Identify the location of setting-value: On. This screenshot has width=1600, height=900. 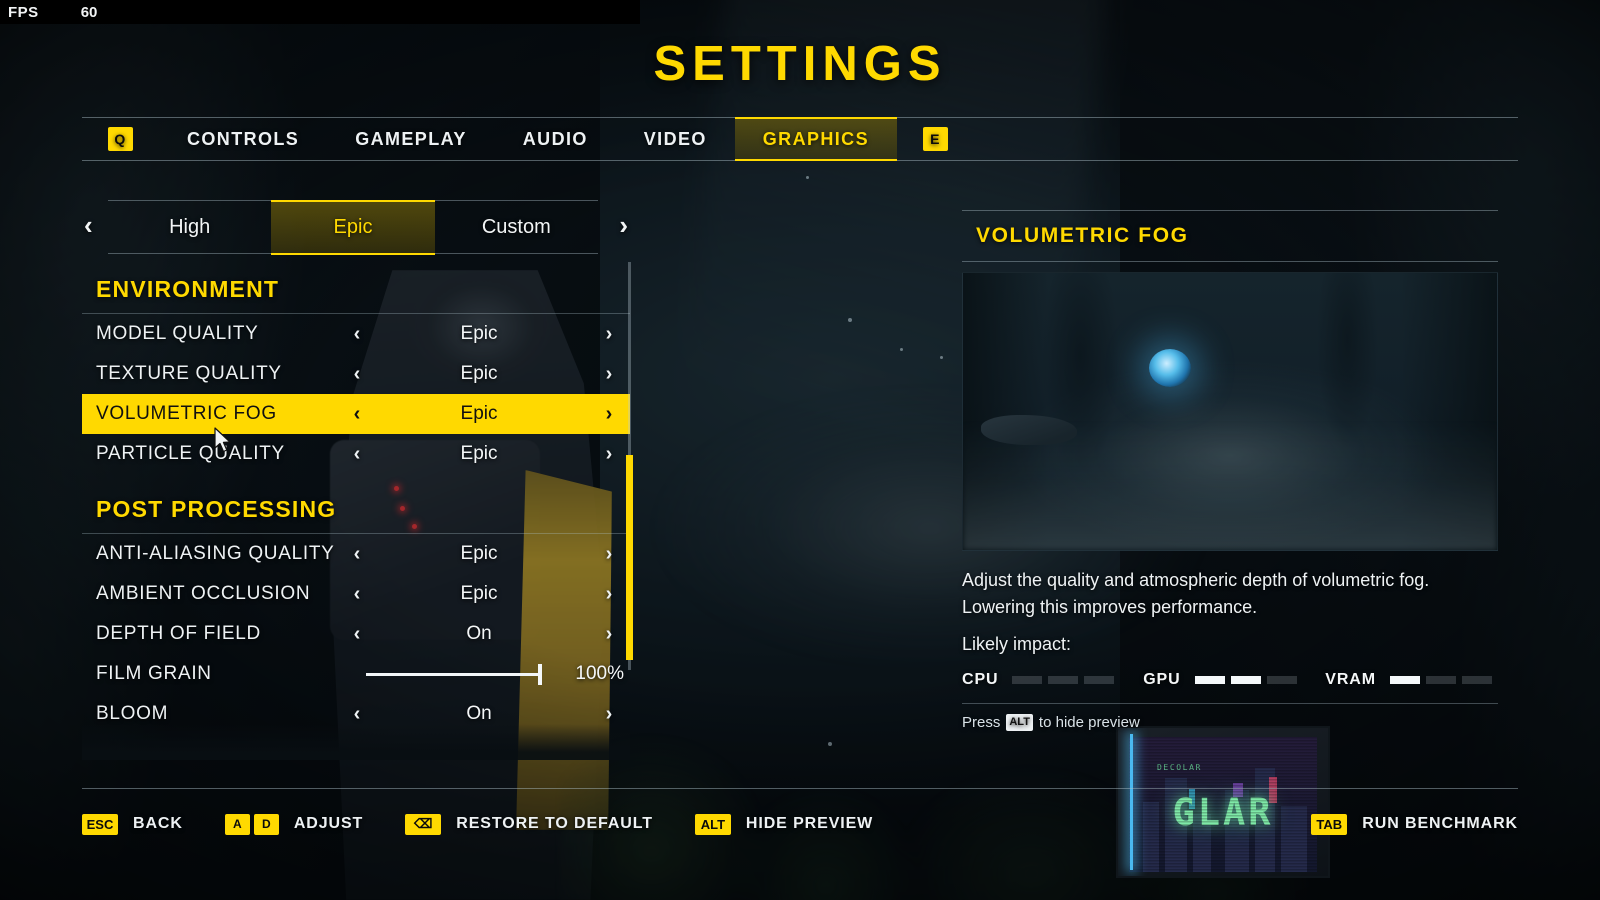
(479, 713).